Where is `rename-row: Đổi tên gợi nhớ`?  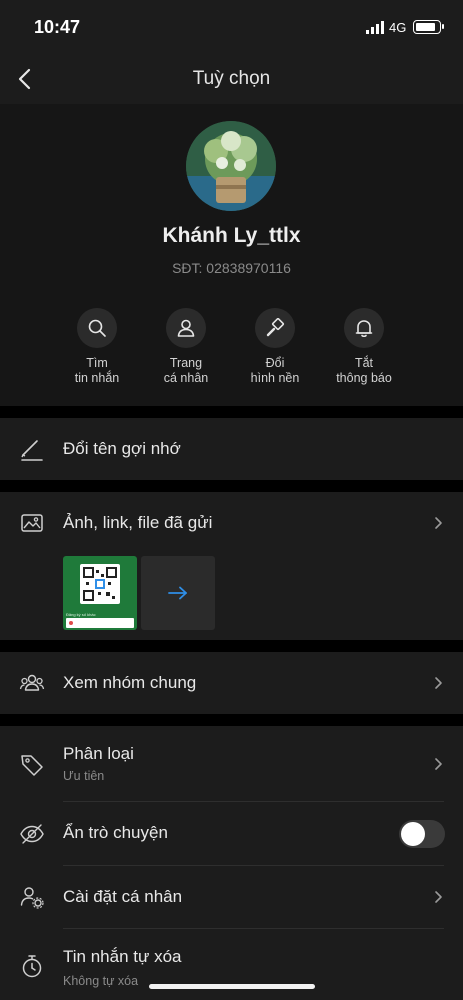 rename-row: Đổi tên gợi nhớ is located at coordinates (231, 449).